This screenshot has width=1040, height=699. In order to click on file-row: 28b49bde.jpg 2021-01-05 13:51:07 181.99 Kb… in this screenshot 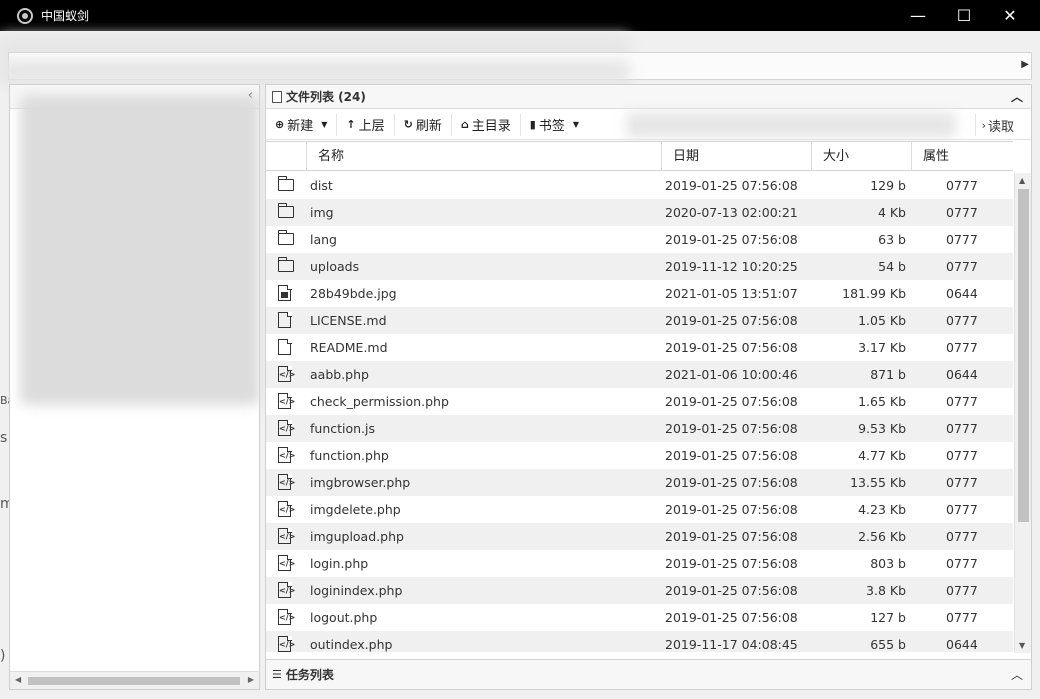, I will do `click(639, 293)`.